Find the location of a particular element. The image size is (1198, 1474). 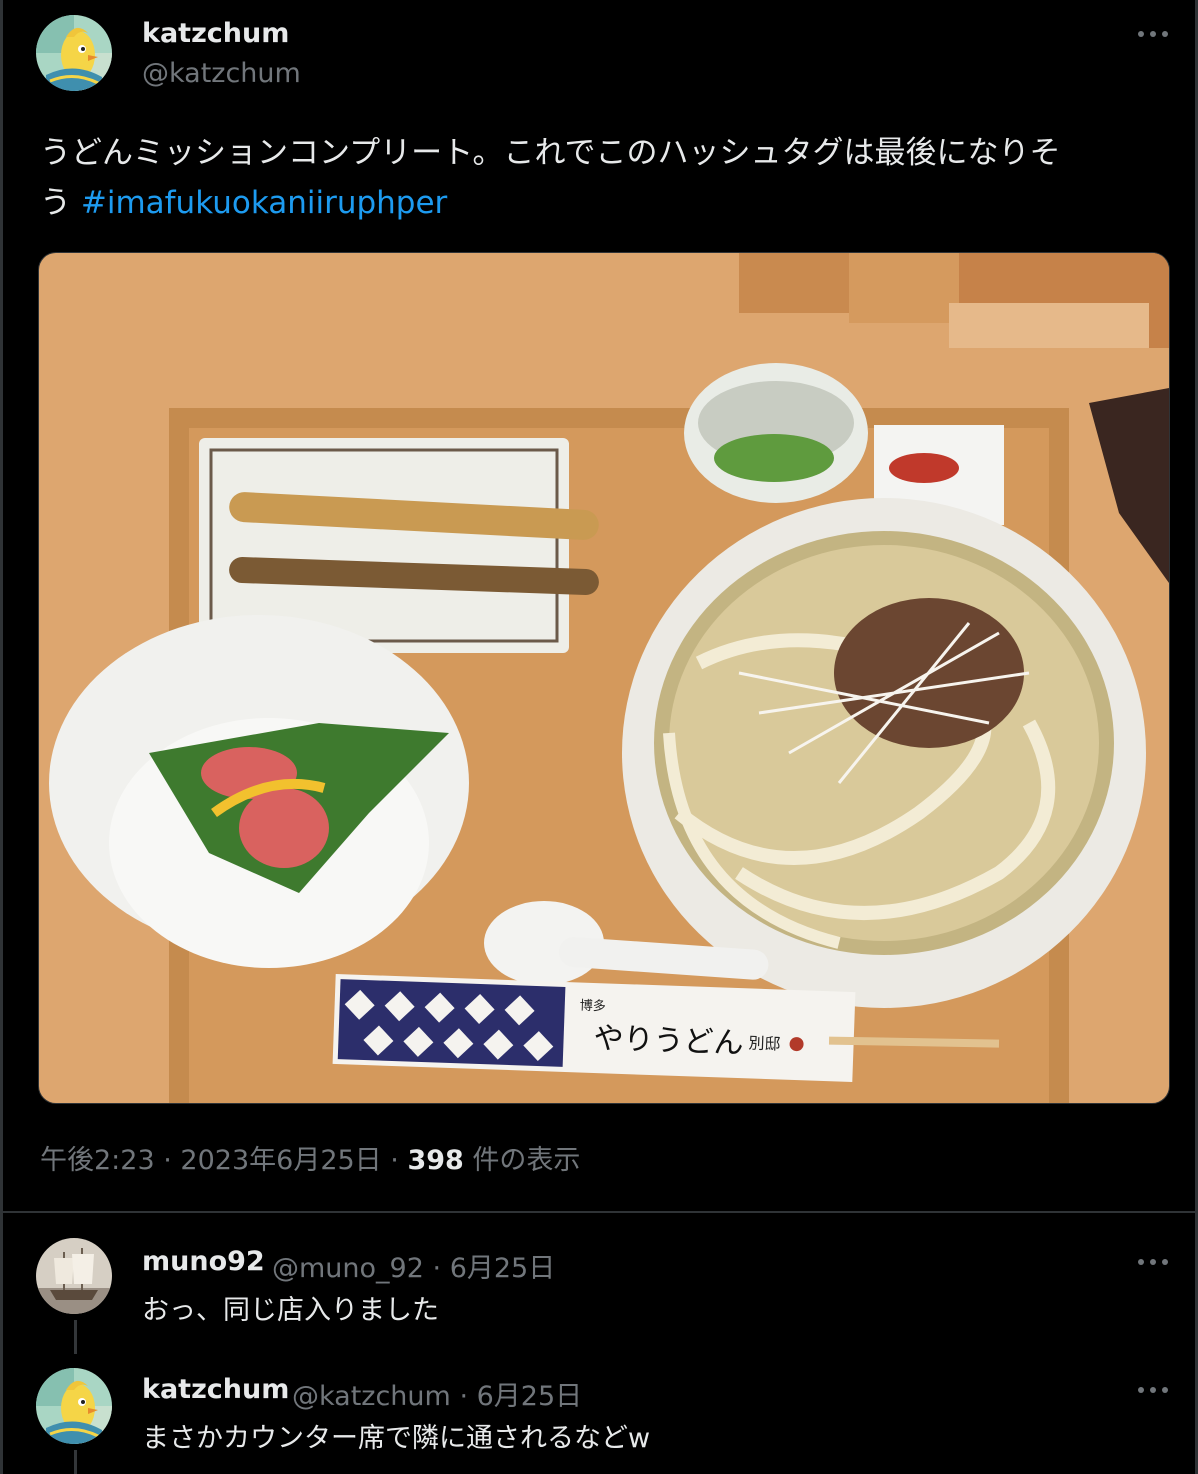

tweet-date: 2023年6月25日 is located at coordinates (280, 1160).